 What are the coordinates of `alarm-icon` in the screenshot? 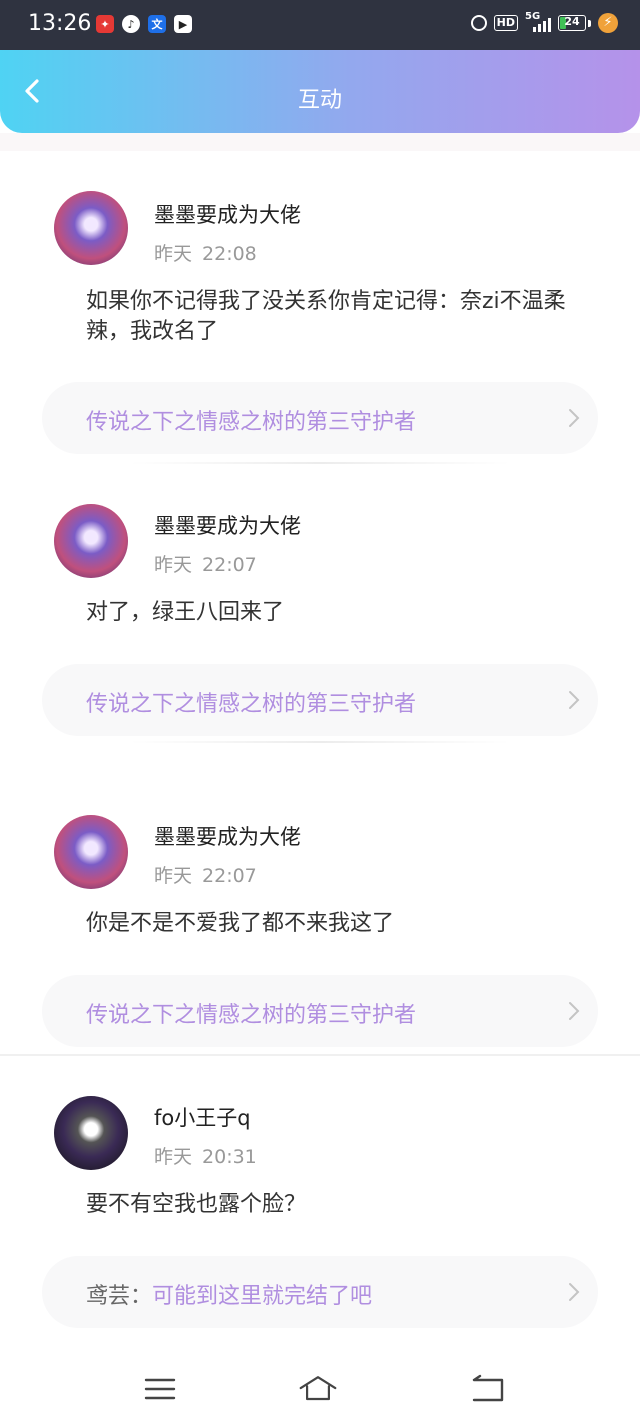 It's located at (478, 23).